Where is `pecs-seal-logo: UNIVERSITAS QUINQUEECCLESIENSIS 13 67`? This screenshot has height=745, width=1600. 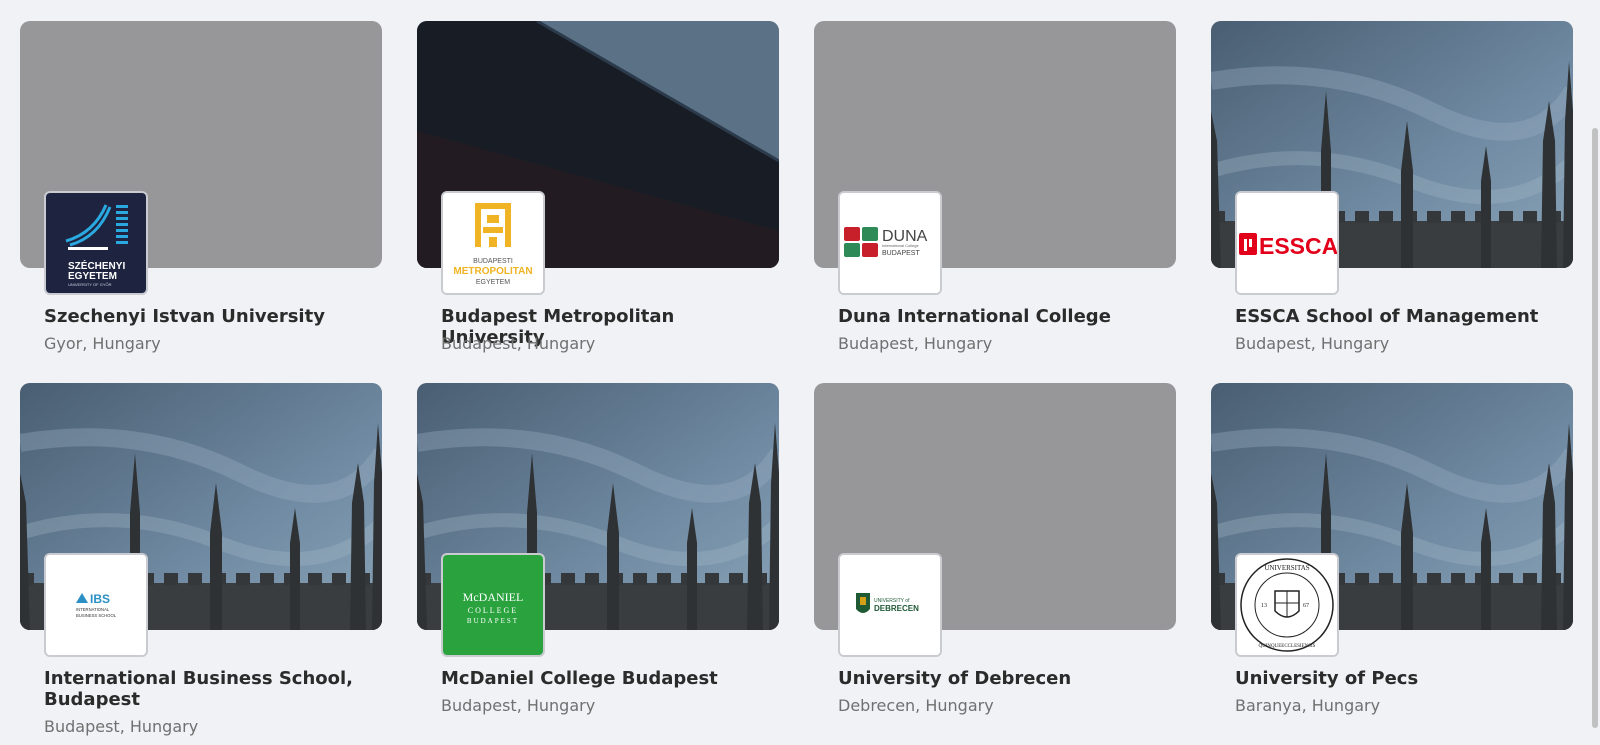
pecs-seal-logo: UNIVERSITAS QUINQUEECCLESIENSIS 13 67 is located at coordinates (1287, 605).